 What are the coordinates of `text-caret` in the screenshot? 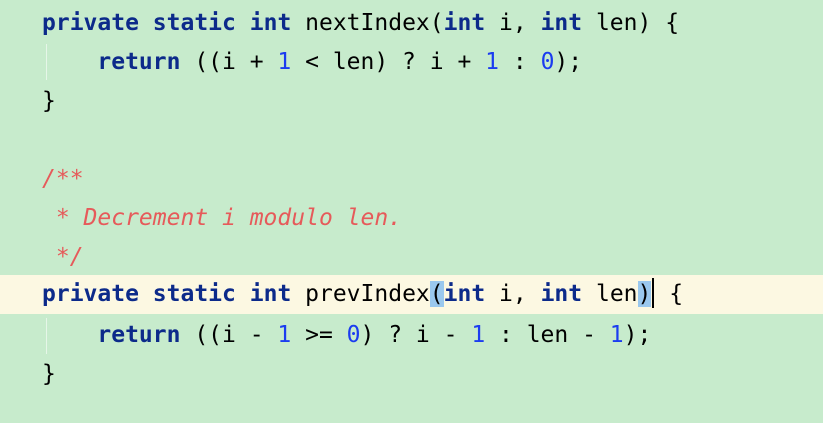 It's located at (653, 292).